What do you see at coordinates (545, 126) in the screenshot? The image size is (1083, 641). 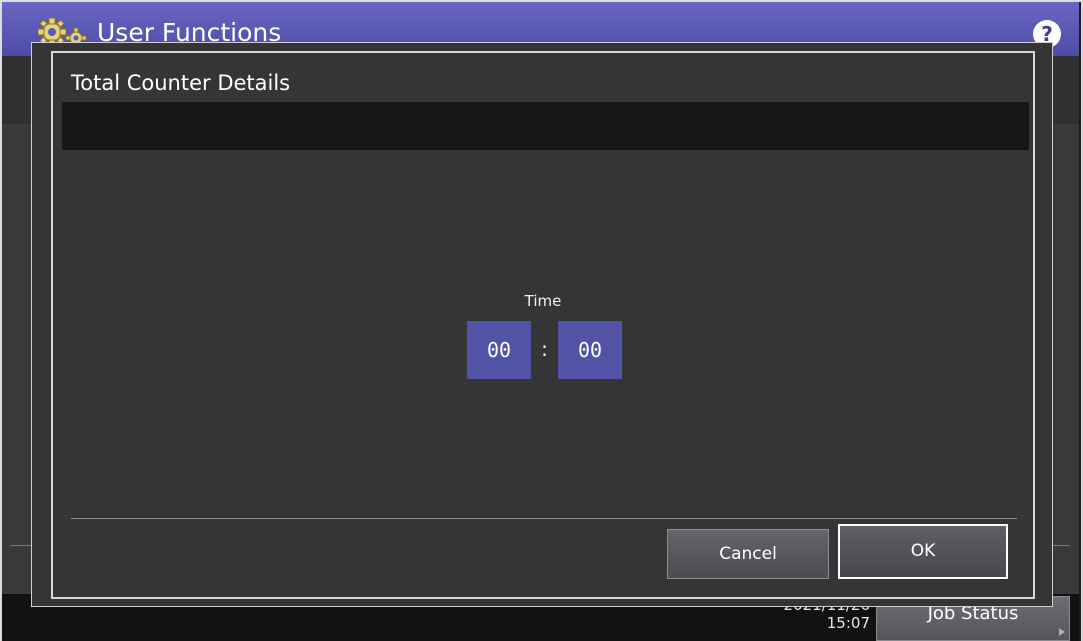 I see `dialog-info-bar` at bounding box center [545, 126].